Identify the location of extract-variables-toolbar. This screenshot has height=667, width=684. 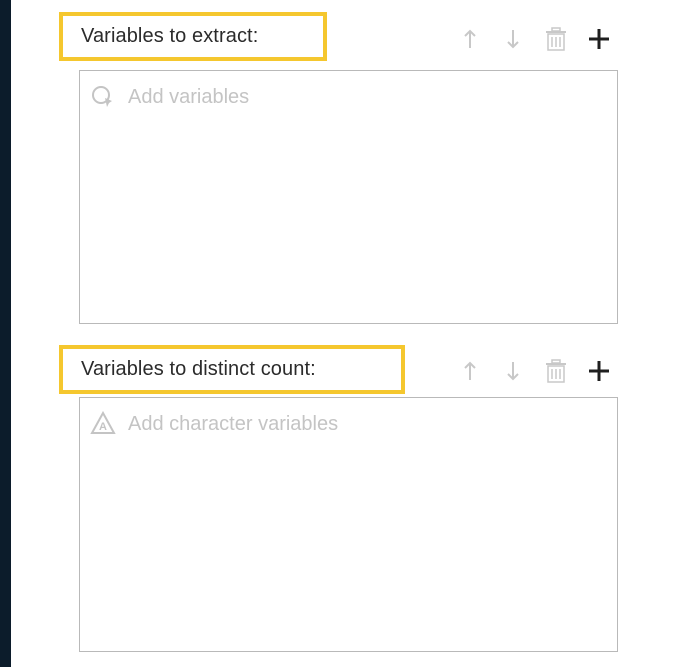
(534, 39).